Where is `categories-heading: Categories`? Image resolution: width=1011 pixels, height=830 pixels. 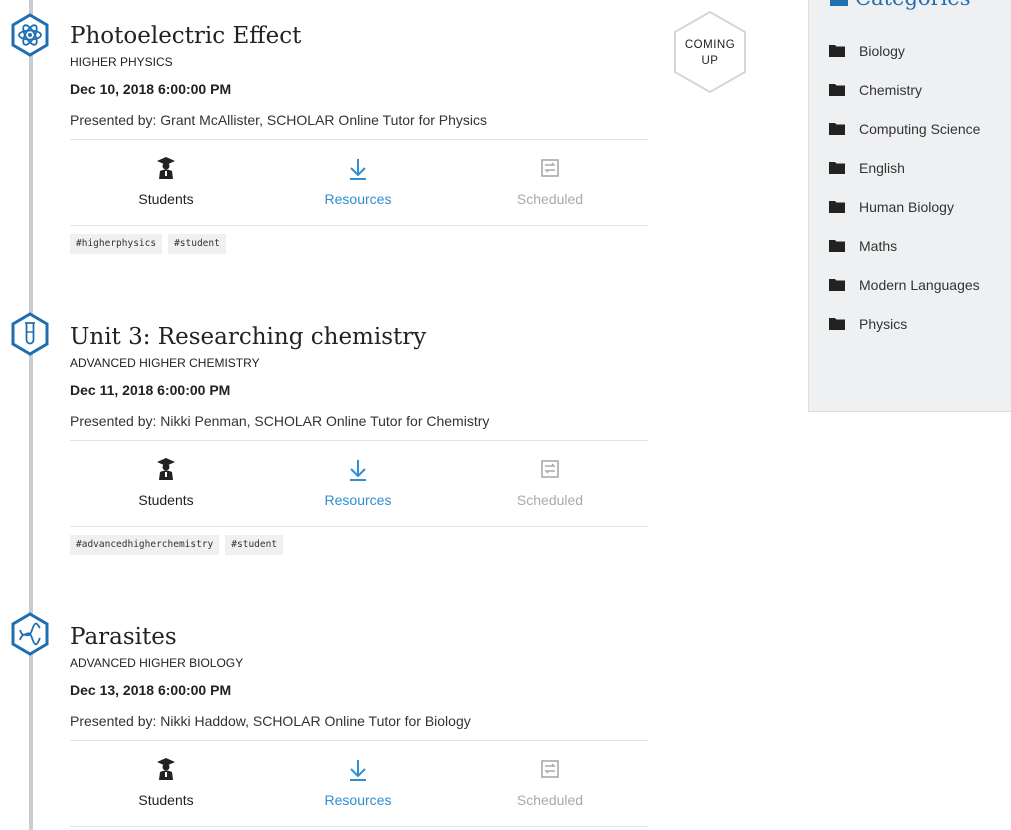
categories-heading: Categories is located at coordinates (900, 5).